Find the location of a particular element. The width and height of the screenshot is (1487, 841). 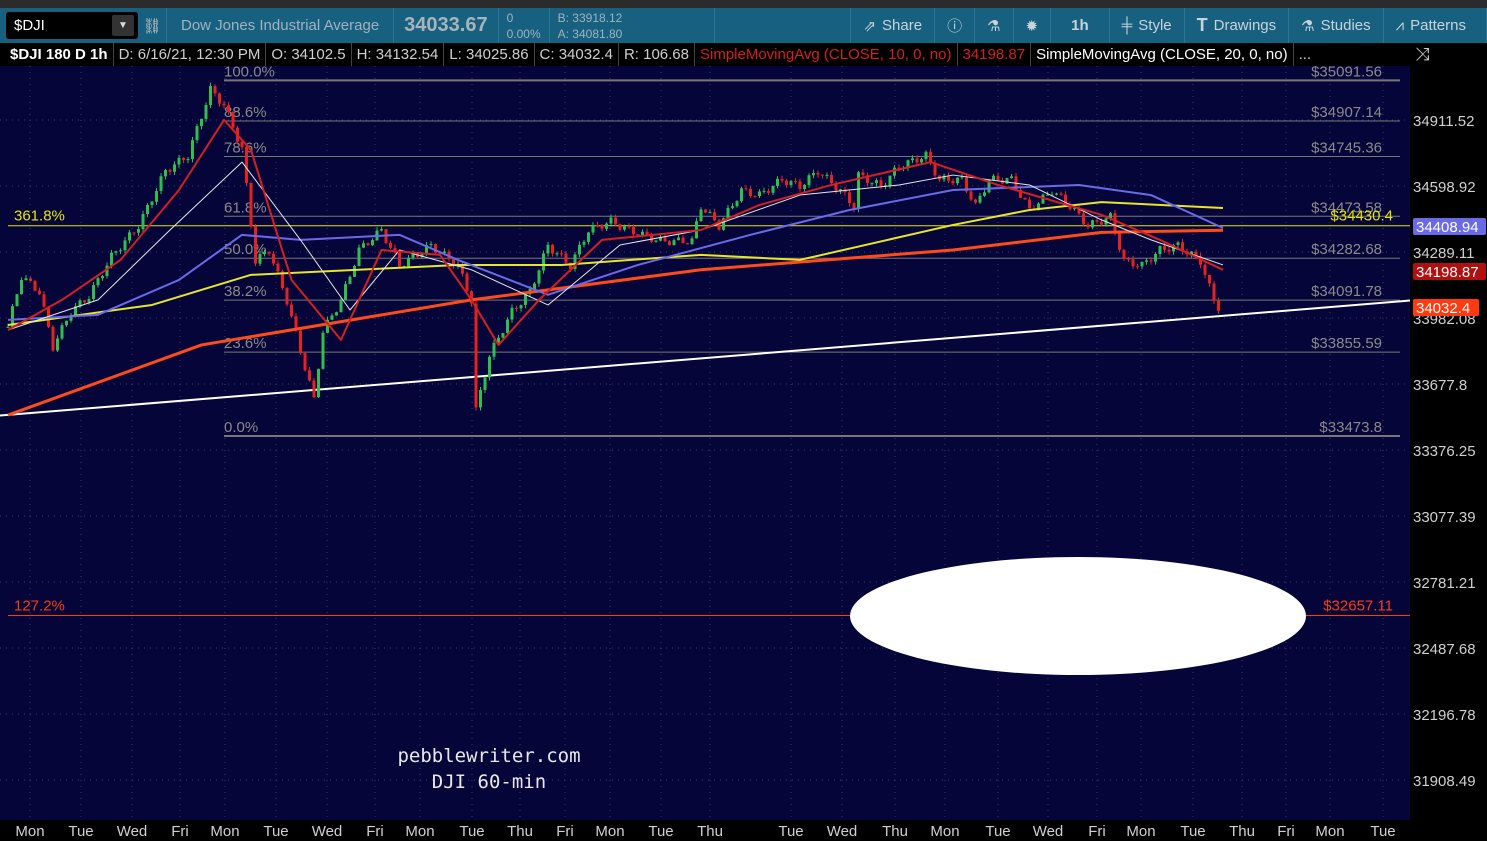

y-tick-label: 32196.78 is located at coordinates (1444, 715).